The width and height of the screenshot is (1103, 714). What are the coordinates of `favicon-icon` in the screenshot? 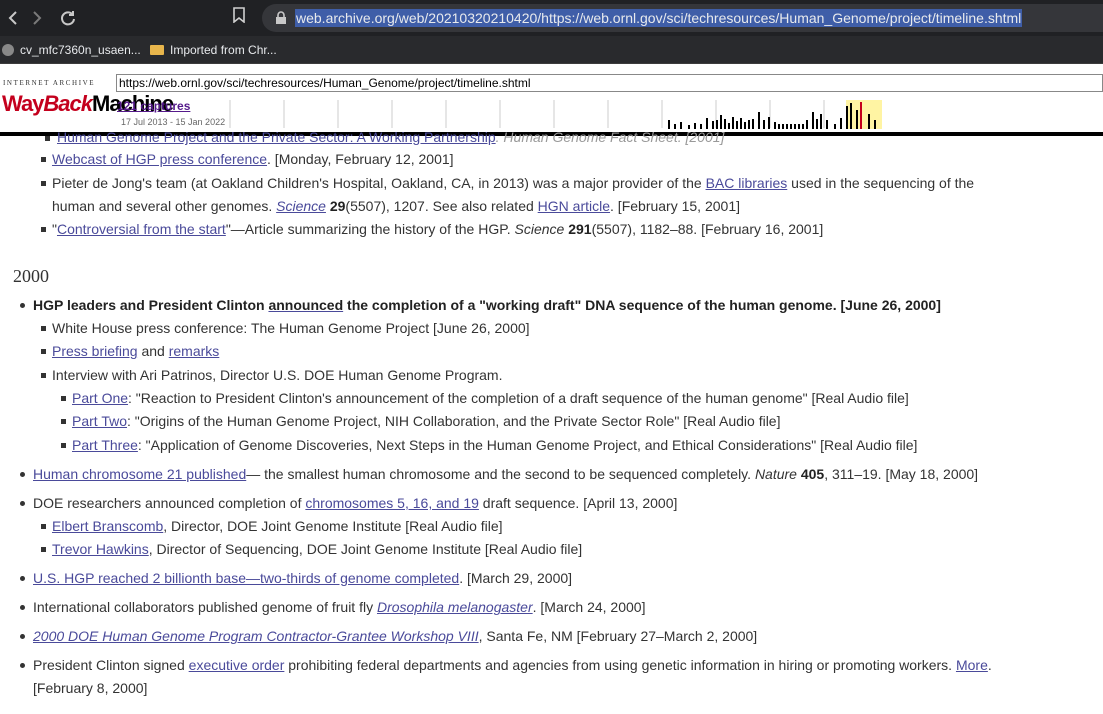 It's located at (8, 50).